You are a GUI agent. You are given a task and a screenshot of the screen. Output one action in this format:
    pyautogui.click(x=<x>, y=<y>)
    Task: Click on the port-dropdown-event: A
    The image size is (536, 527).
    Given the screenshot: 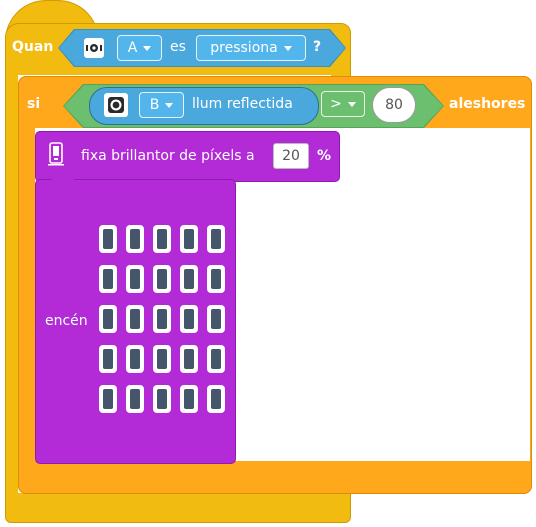 What is the action you would take?
    pyautogui.click(x=139, y=48)
    